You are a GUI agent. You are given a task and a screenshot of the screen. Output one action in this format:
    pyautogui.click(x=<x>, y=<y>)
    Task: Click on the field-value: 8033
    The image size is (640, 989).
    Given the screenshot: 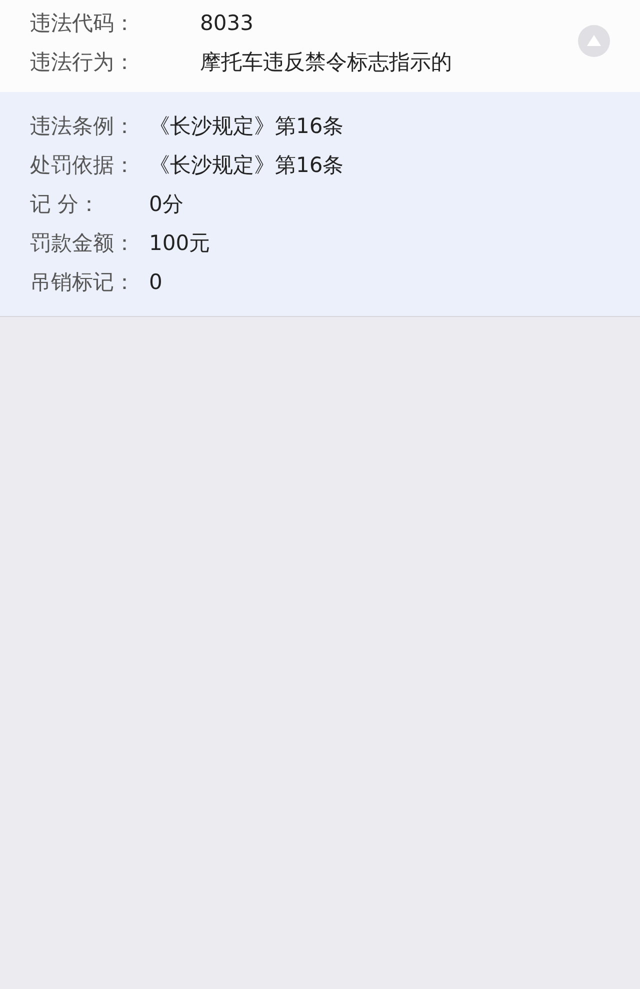 What is the action you would take?
    pyautogui.click(x=227, y=23)
    